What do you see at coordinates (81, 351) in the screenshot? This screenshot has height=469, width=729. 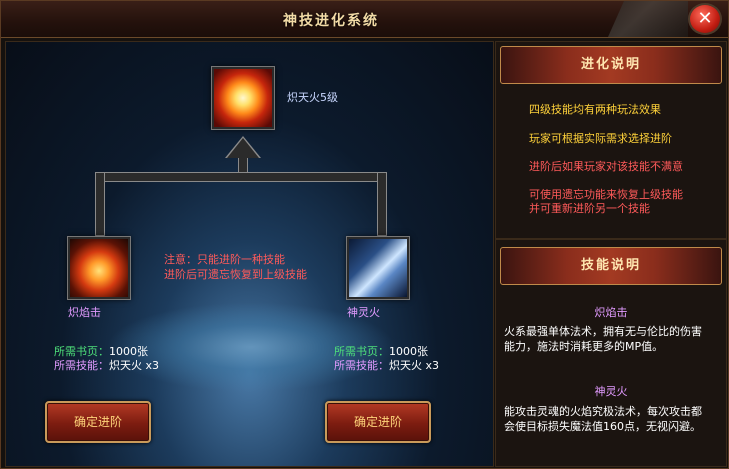 I see `left-book-label: 所需书页：` at bounding box center [81, 351].